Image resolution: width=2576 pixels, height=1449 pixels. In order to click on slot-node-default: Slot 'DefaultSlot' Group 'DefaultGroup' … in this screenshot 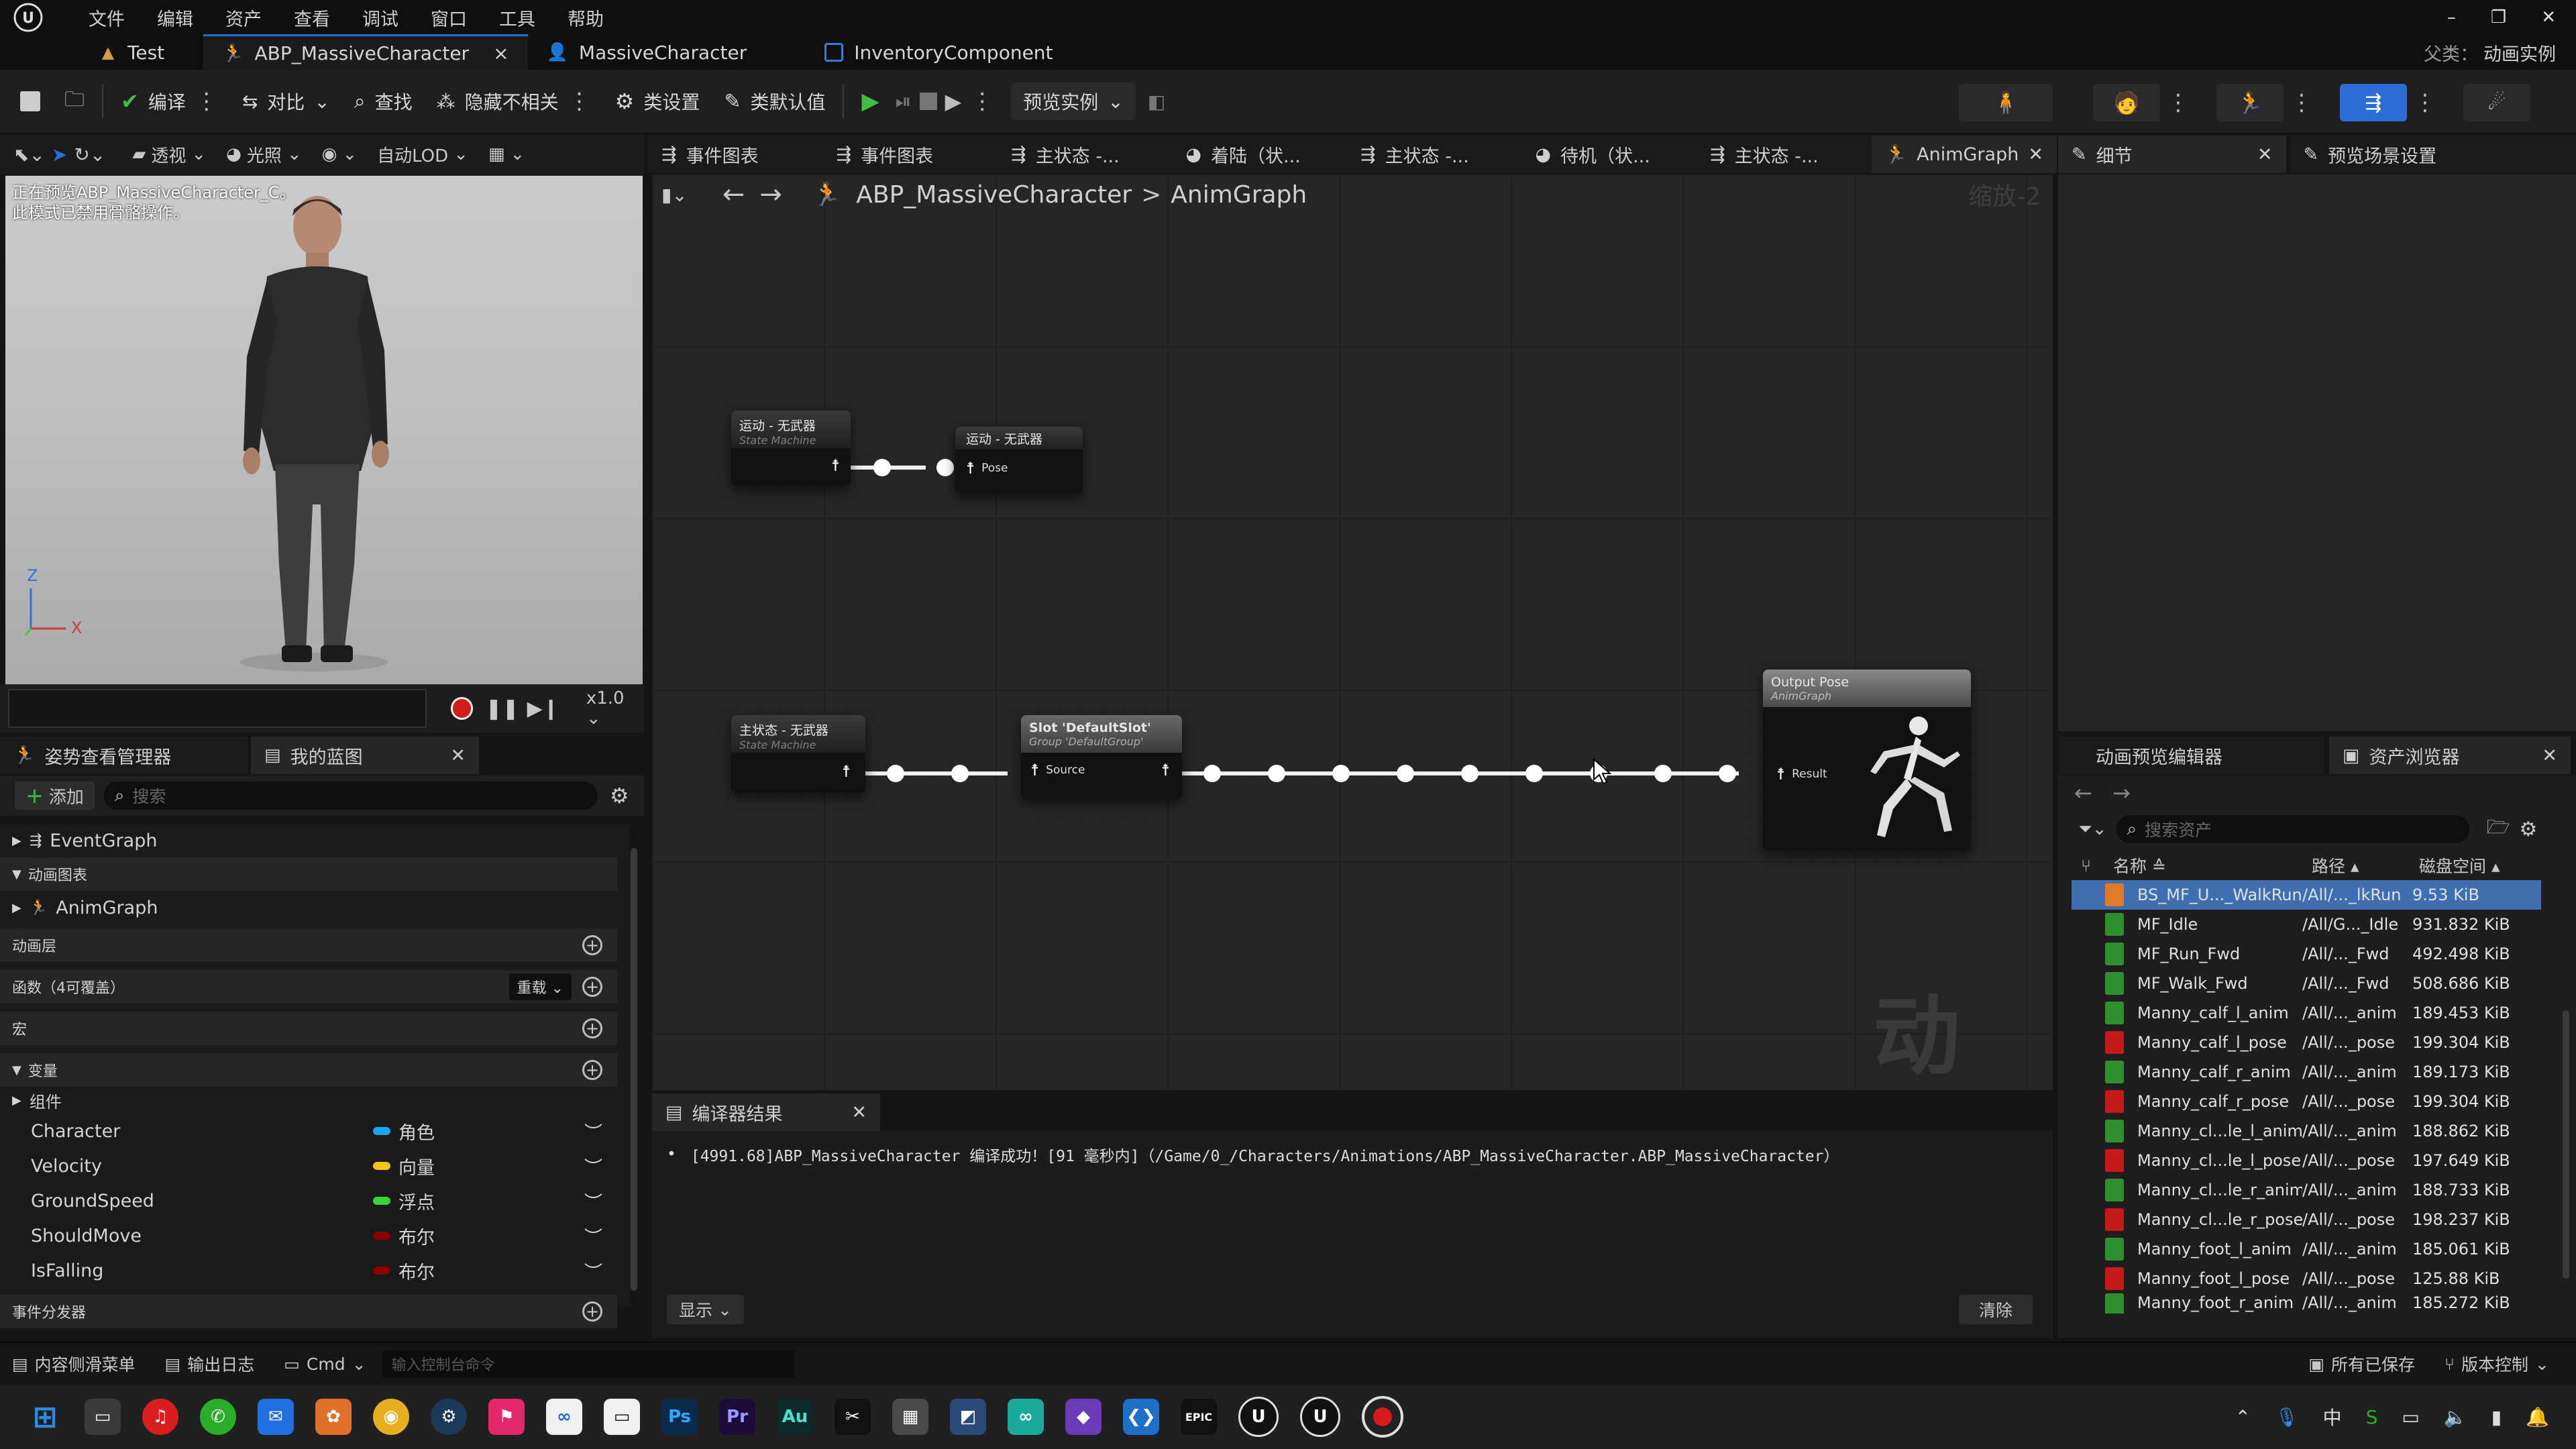, I will do `click(1101, 757)`.